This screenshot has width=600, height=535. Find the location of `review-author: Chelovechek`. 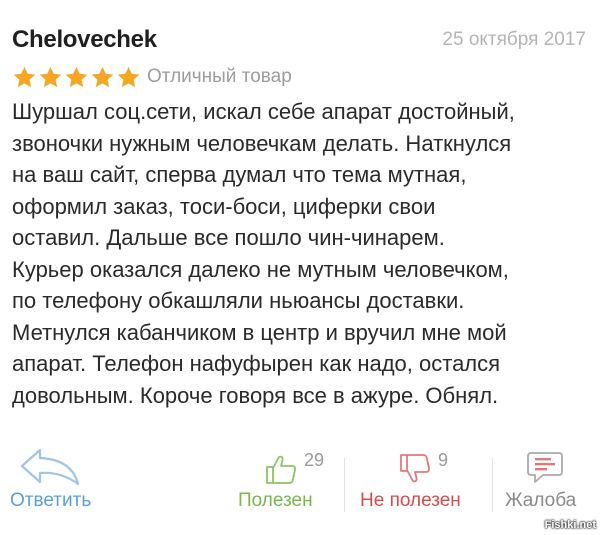

review-author: Chelovechek is located at coordinates (84, 40).